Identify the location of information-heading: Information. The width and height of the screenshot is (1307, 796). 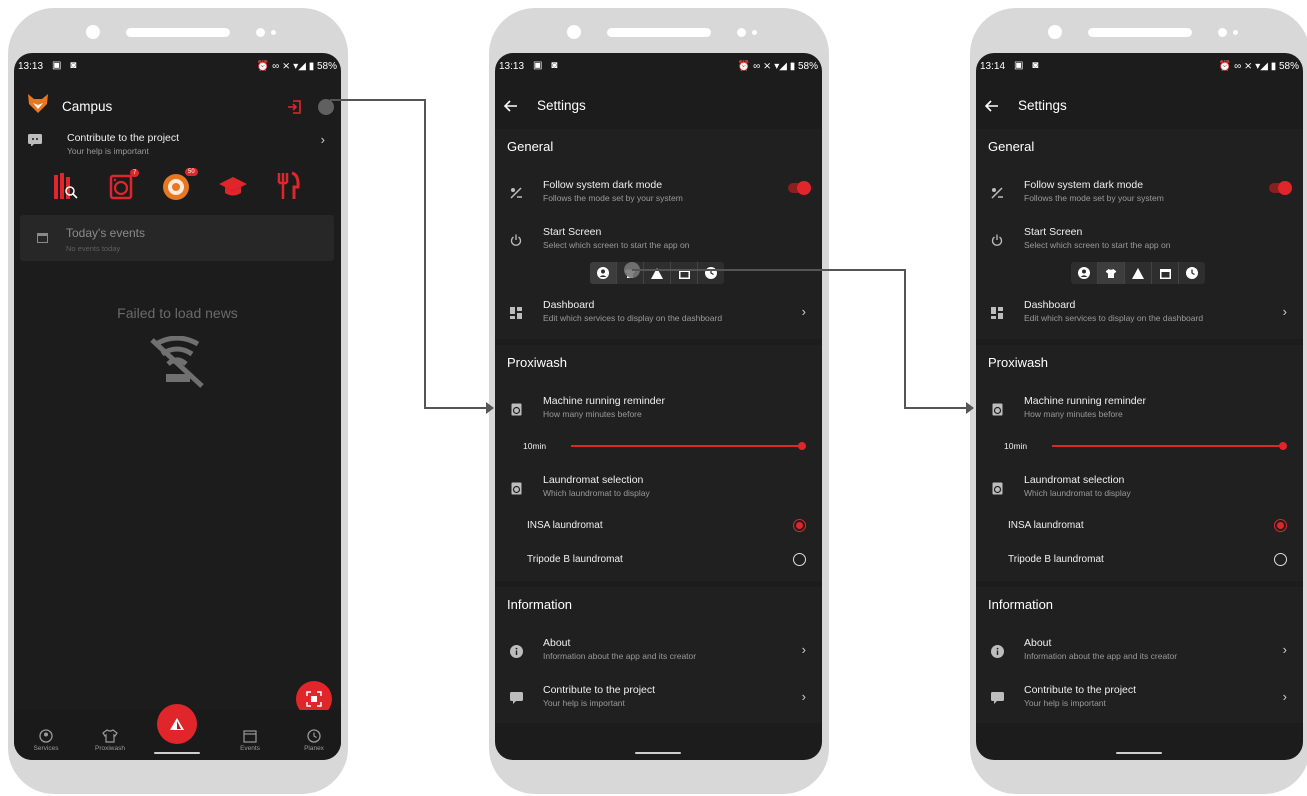
(540, 604).